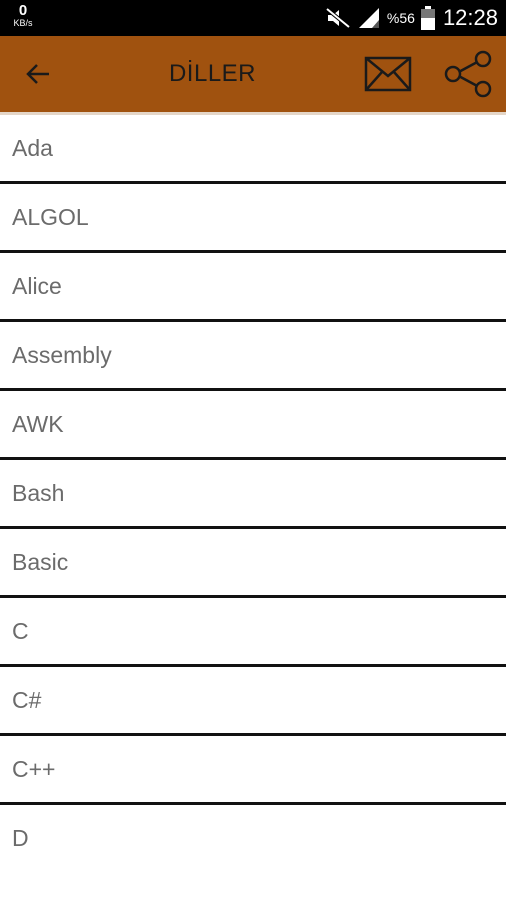 Image resolution: width=506 pixels, height=900 pixels. Describe the element at coordinates (368, 18) in the screenshot. I see `signal-icon` at that location.